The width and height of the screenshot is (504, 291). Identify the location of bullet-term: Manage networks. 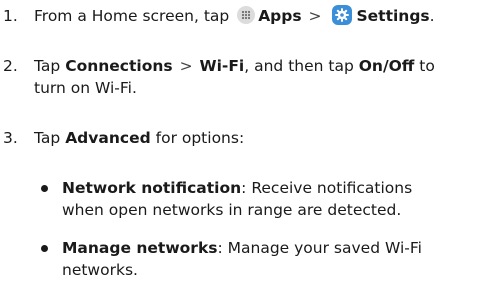
(140, 248).